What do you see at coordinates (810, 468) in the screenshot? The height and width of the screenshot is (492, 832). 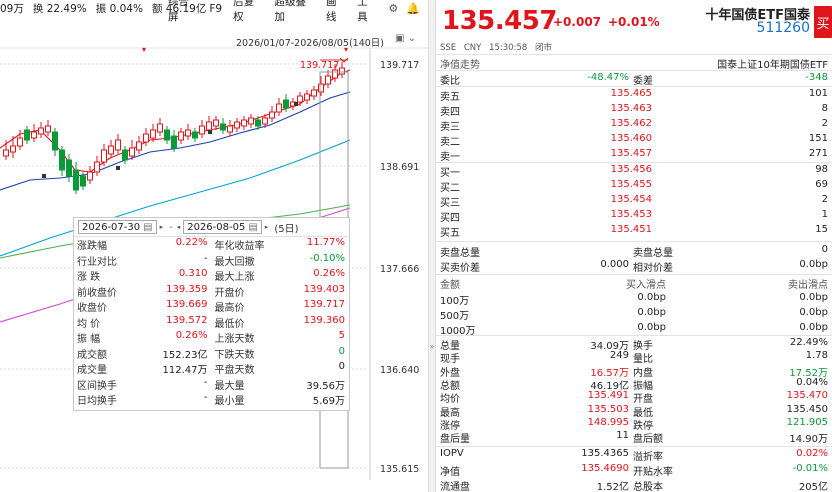 I see `extra-value: -0.01%` at bounding box center [810, 468].